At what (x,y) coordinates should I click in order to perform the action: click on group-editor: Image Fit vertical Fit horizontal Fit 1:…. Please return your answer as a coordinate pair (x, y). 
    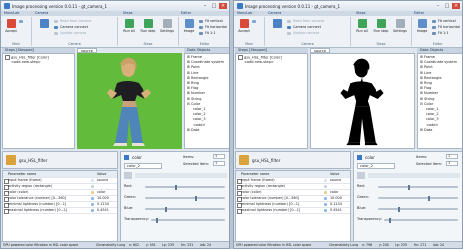
    Looking at the image, I should click on (204, 31).